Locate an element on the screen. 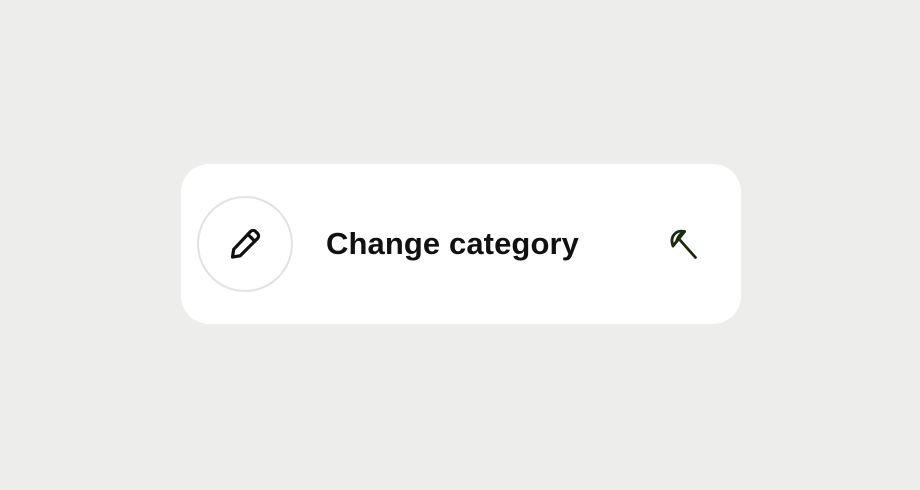 Image resolution: width=920 pixels, height=490 pixels. beach-umbrella-icon is located at coordinates (685, 244).